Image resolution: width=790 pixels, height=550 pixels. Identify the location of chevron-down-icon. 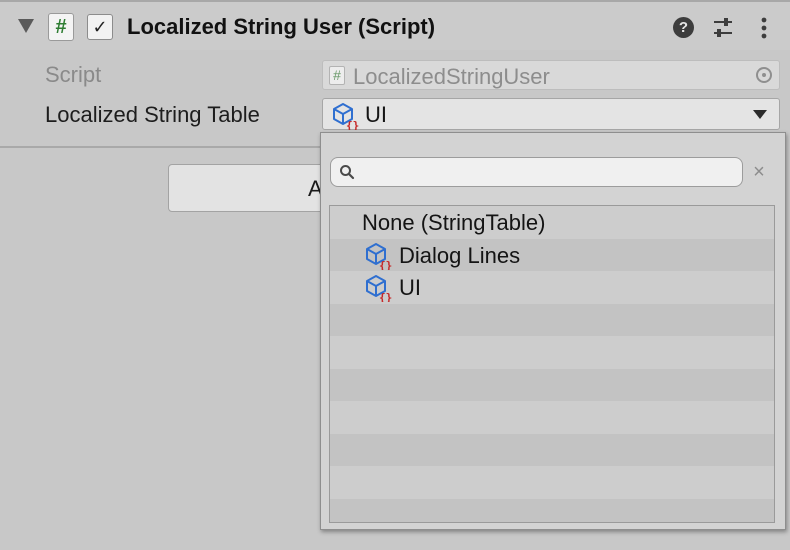
(760, 114).